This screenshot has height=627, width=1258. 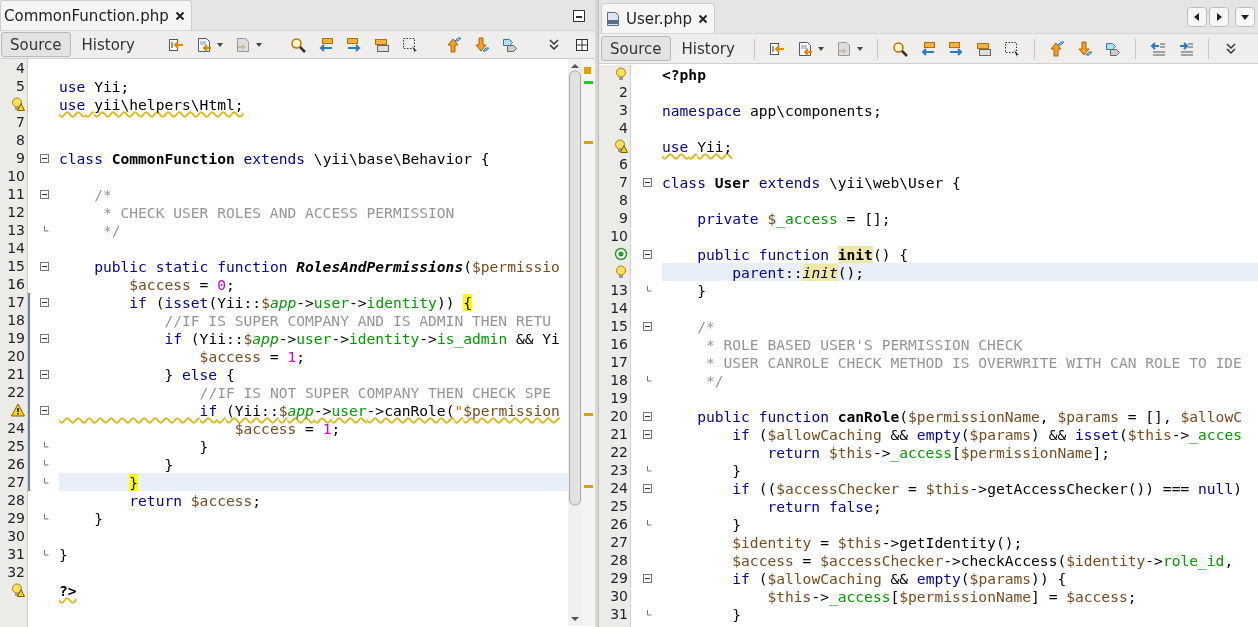 I want to click on editor-tab: CommonFunction.php, so click(x=96, y=15).